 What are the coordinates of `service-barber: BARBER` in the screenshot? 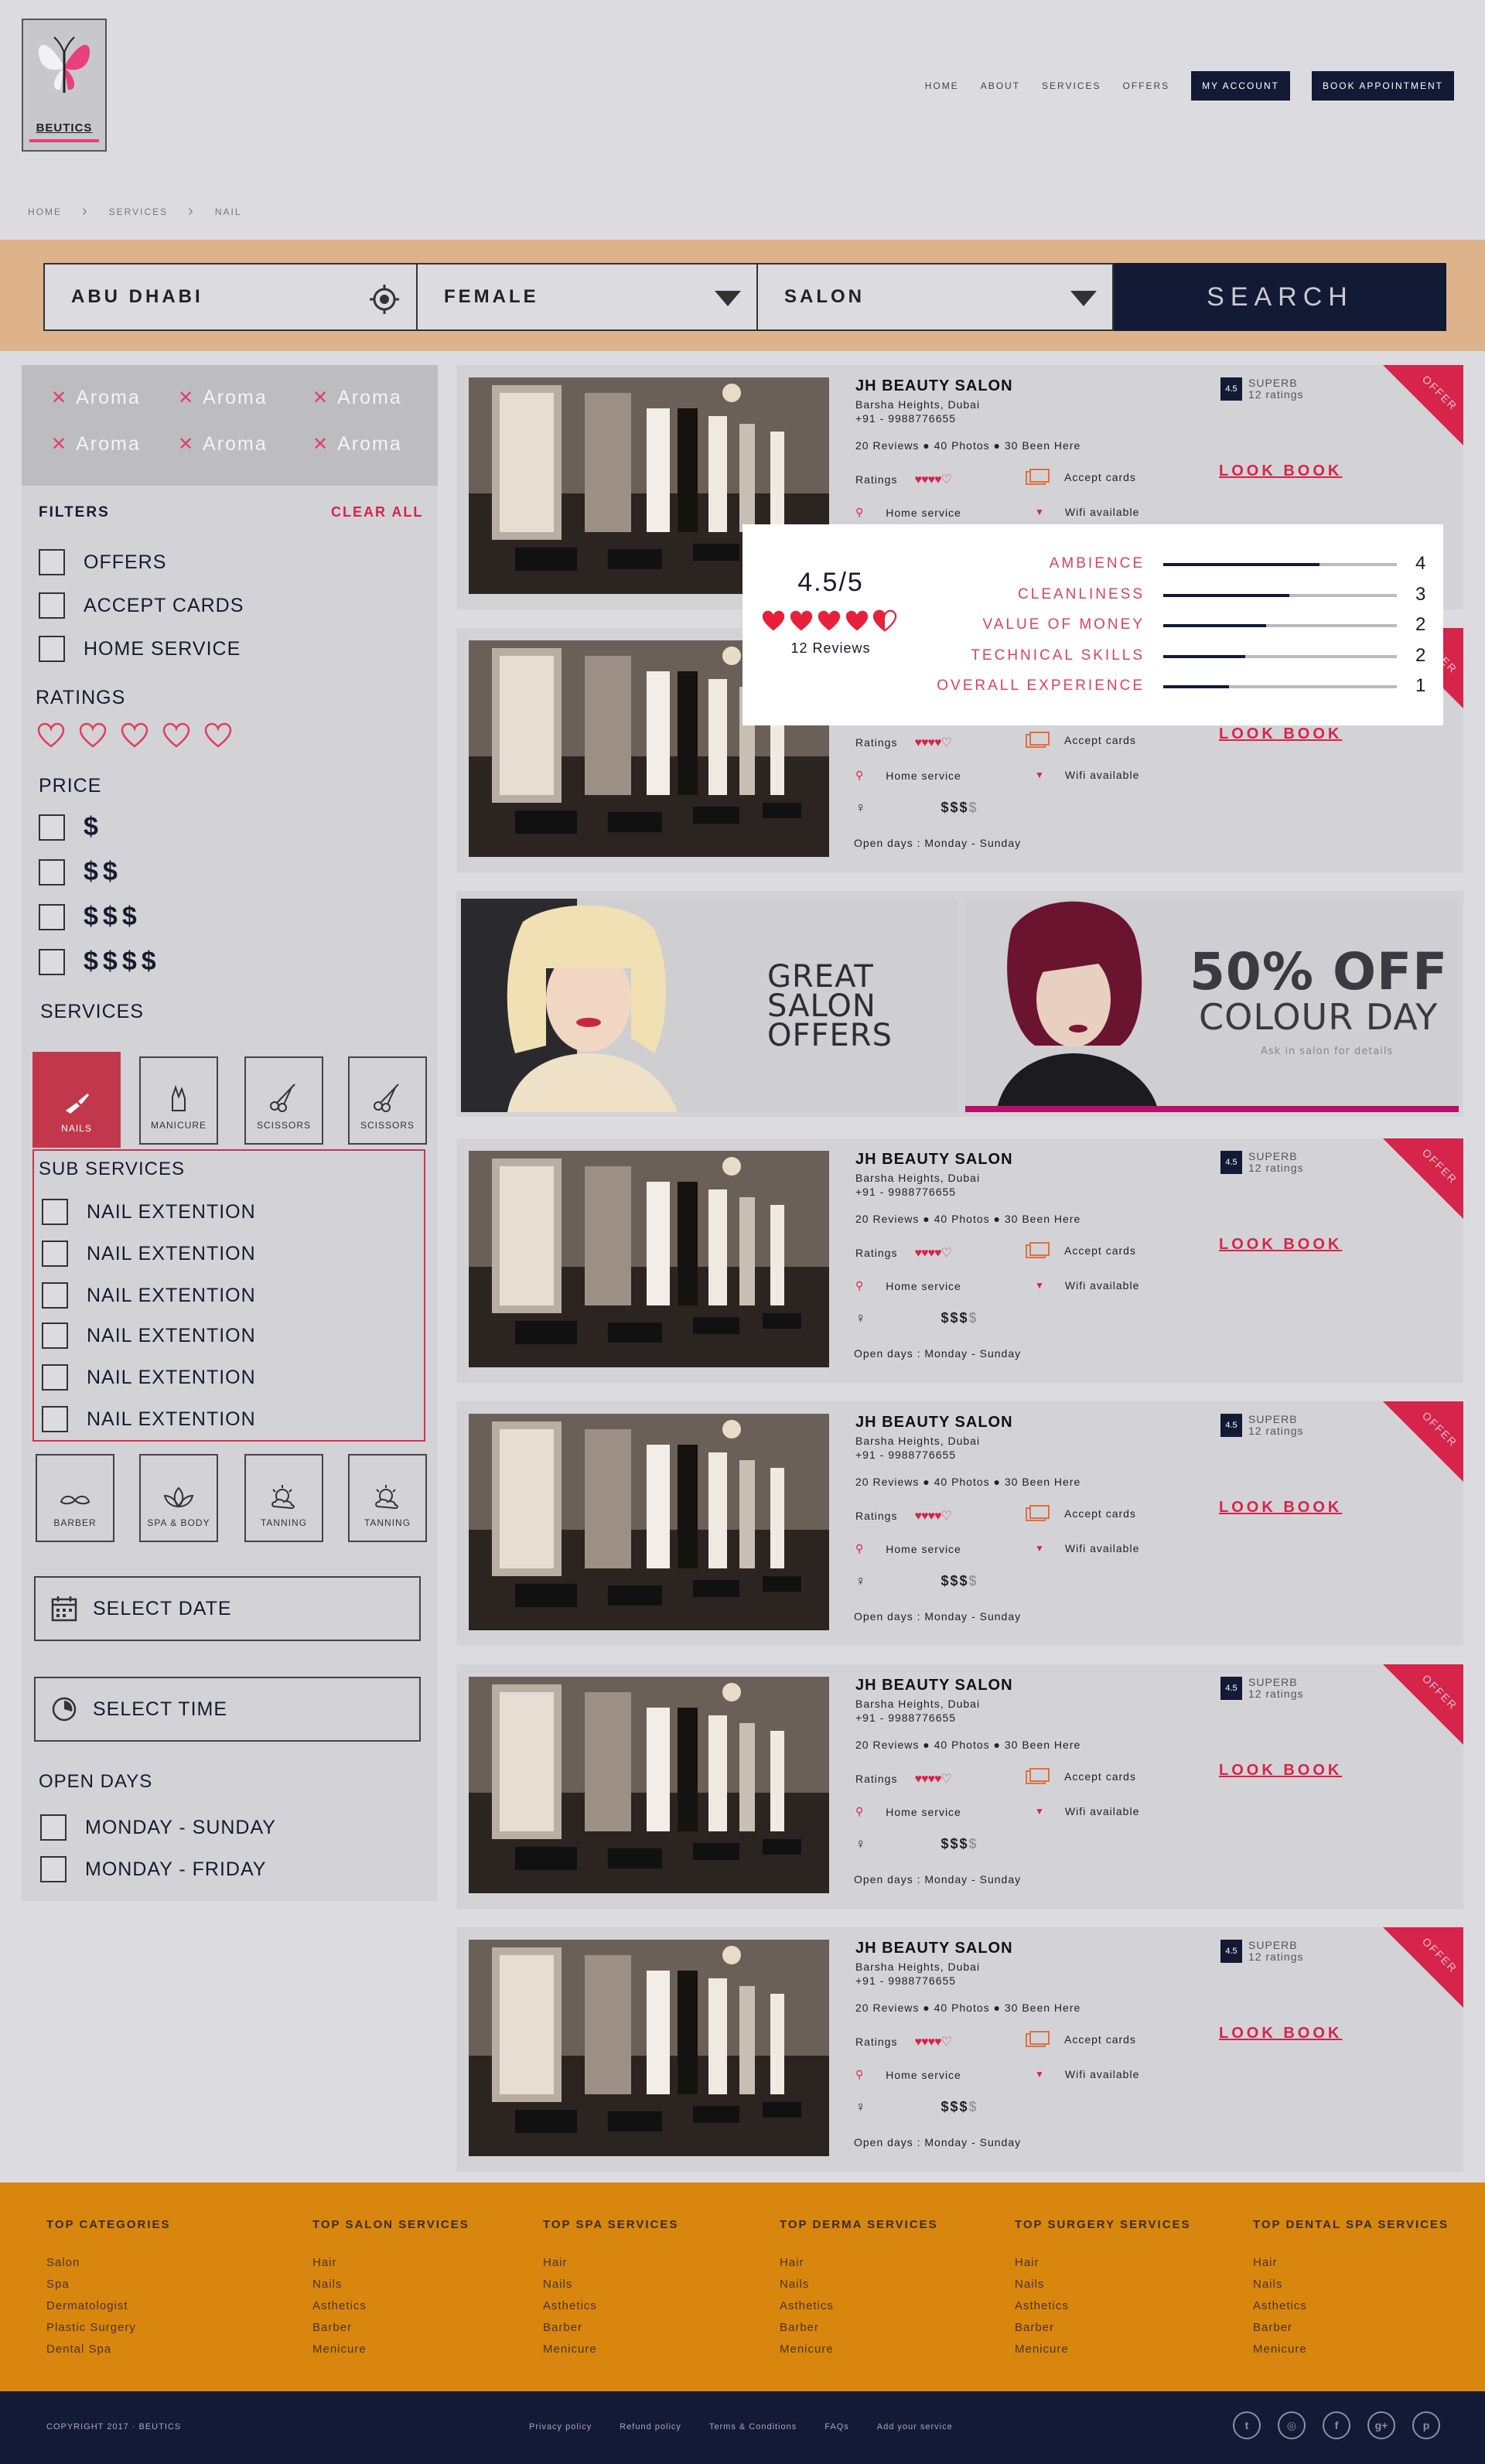 It's located at (75, 1498).